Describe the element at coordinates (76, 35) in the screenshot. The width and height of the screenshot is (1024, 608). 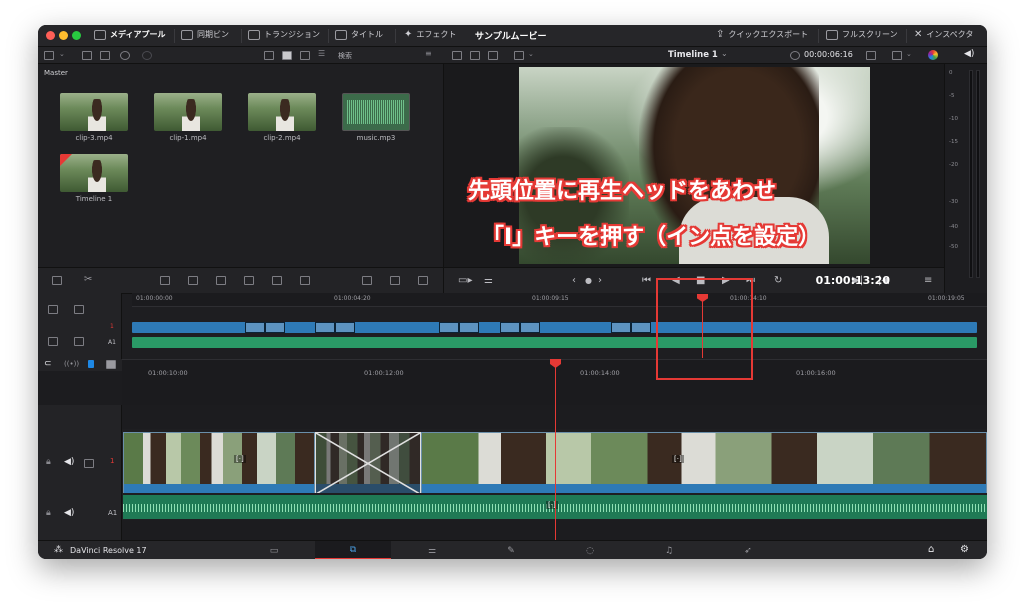
I see `zoom-window-button` at that location.